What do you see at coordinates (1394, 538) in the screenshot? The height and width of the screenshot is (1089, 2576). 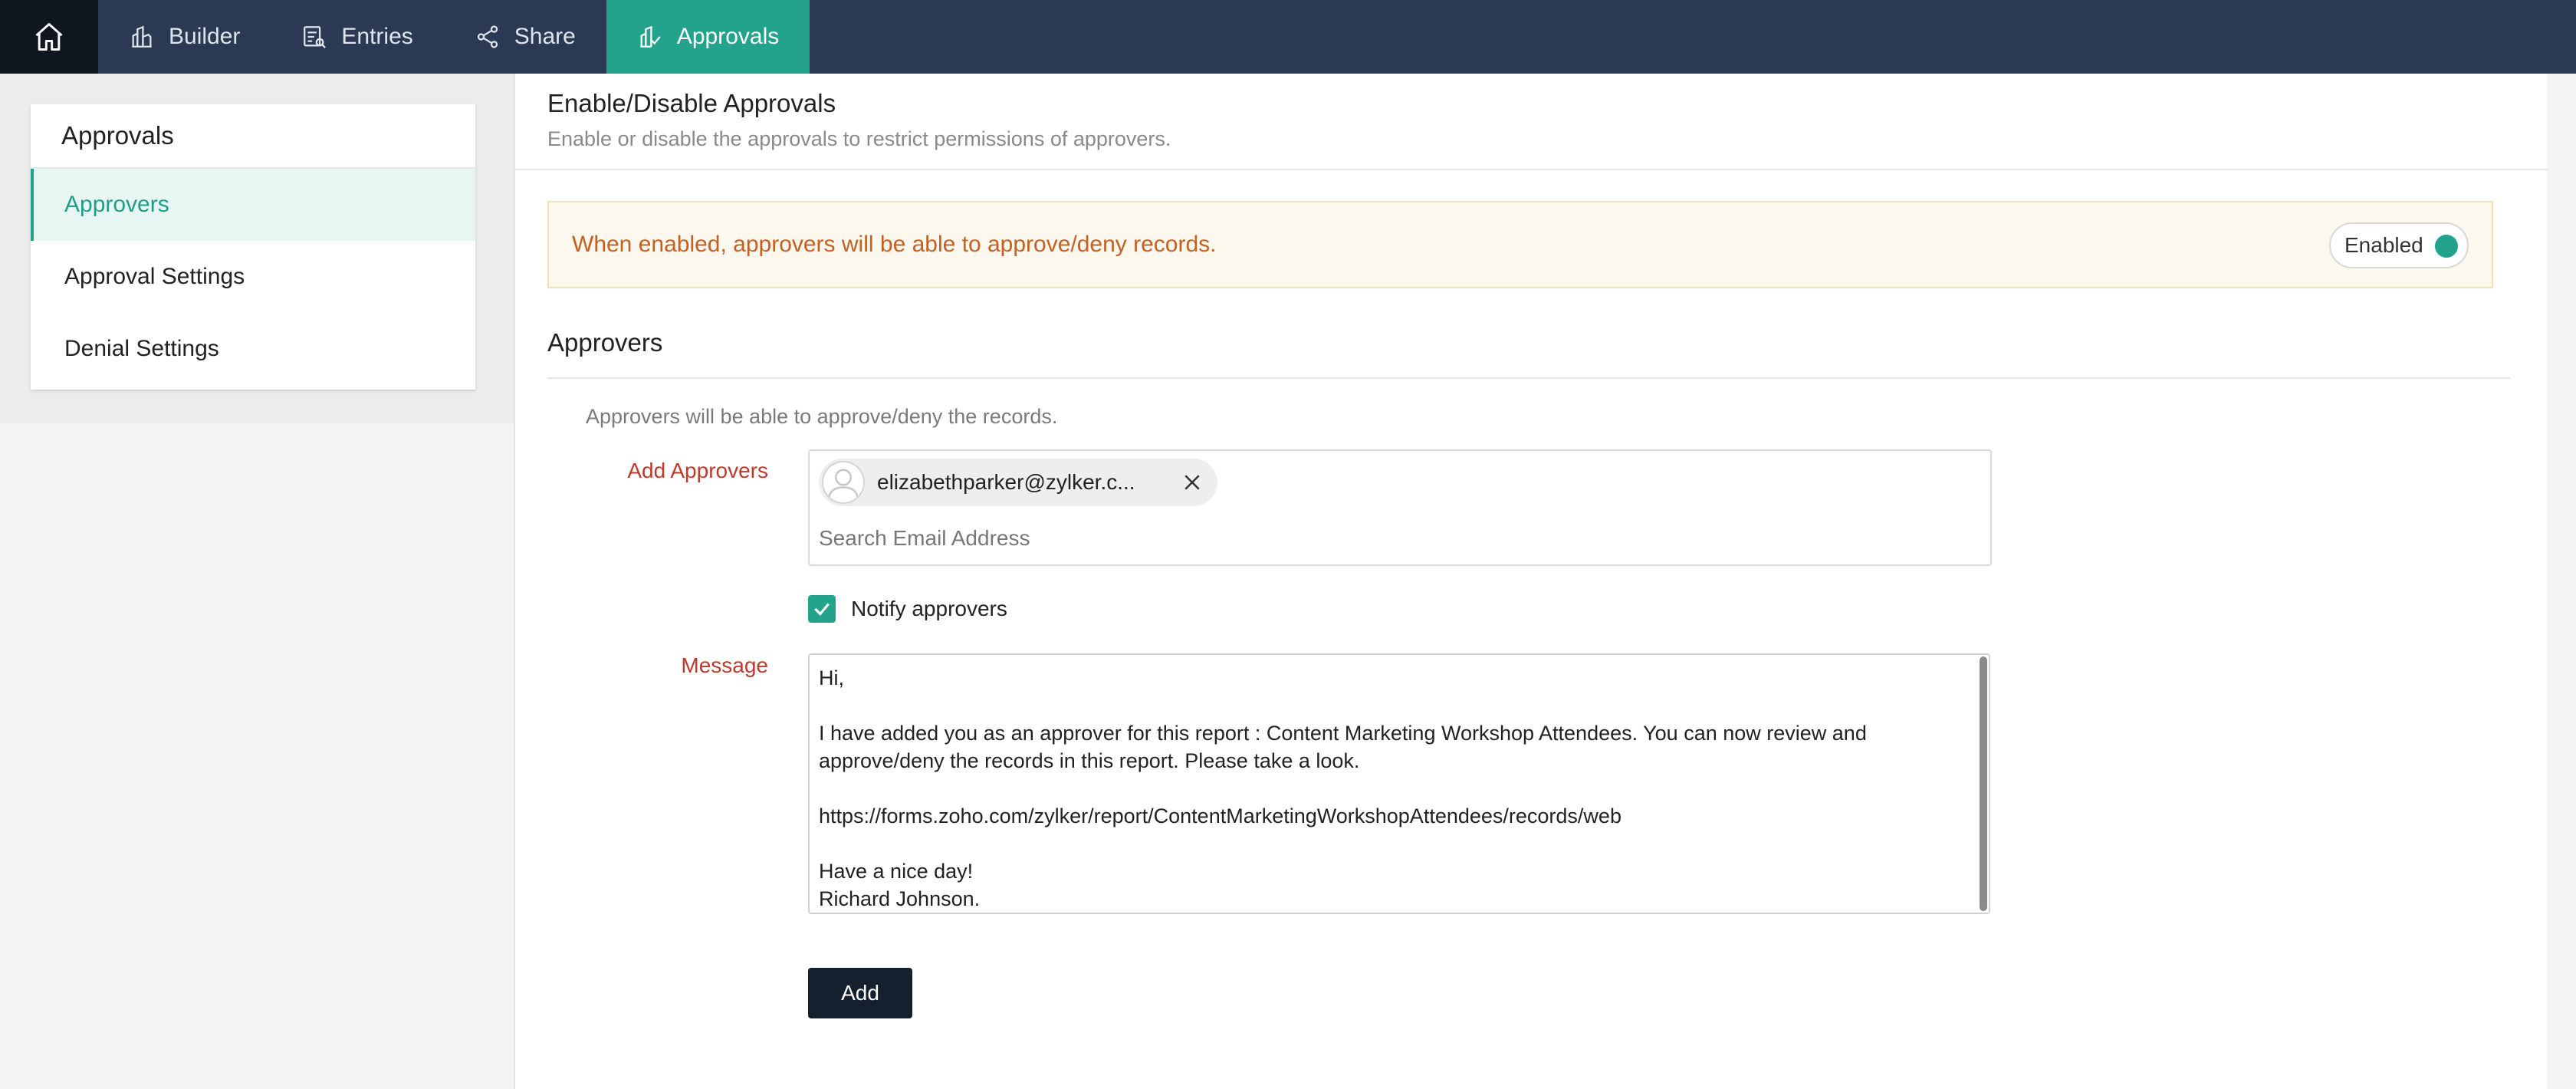 I see `search-email-input` at bounding box center [1394, 538].